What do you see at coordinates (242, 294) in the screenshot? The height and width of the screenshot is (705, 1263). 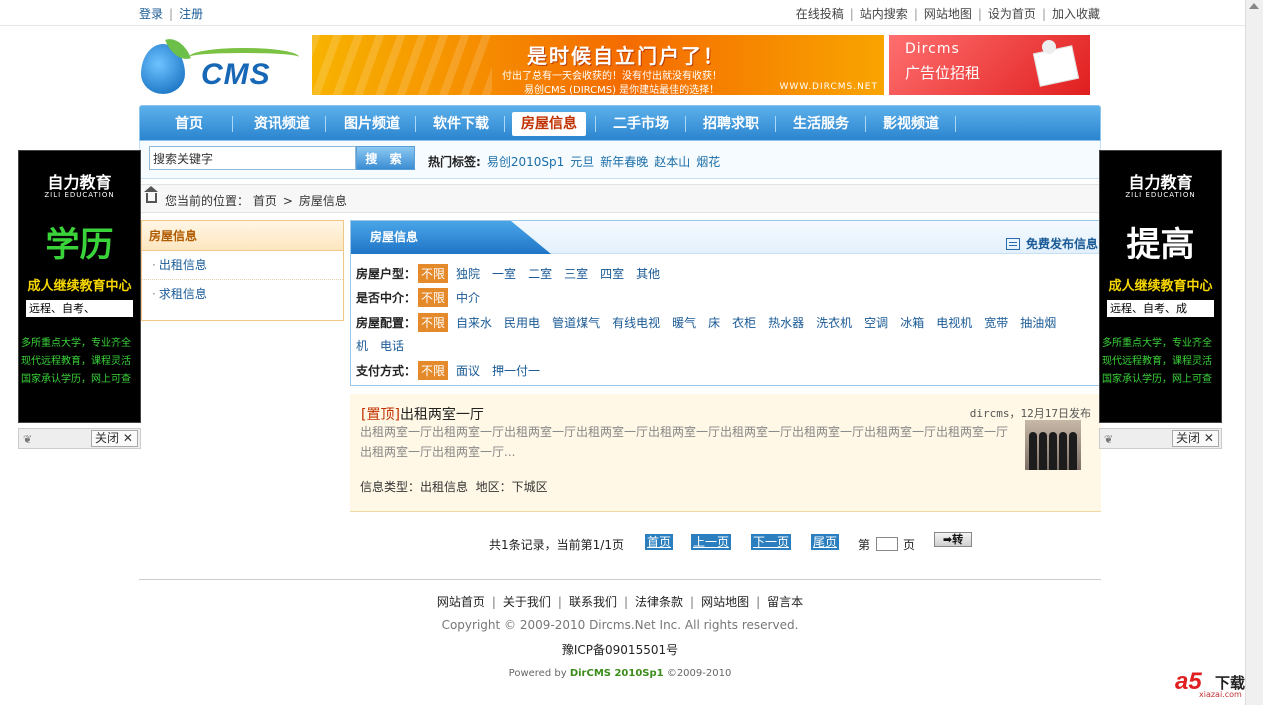 I see `sidebar-item-seek: · 求租信息` at bounding box center [242, 294].